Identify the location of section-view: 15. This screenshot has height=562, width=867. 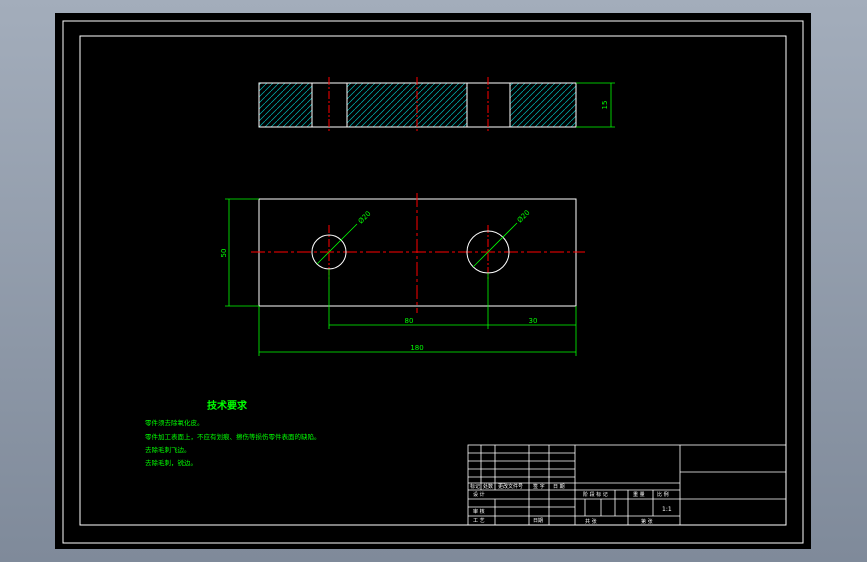
(436, 105).